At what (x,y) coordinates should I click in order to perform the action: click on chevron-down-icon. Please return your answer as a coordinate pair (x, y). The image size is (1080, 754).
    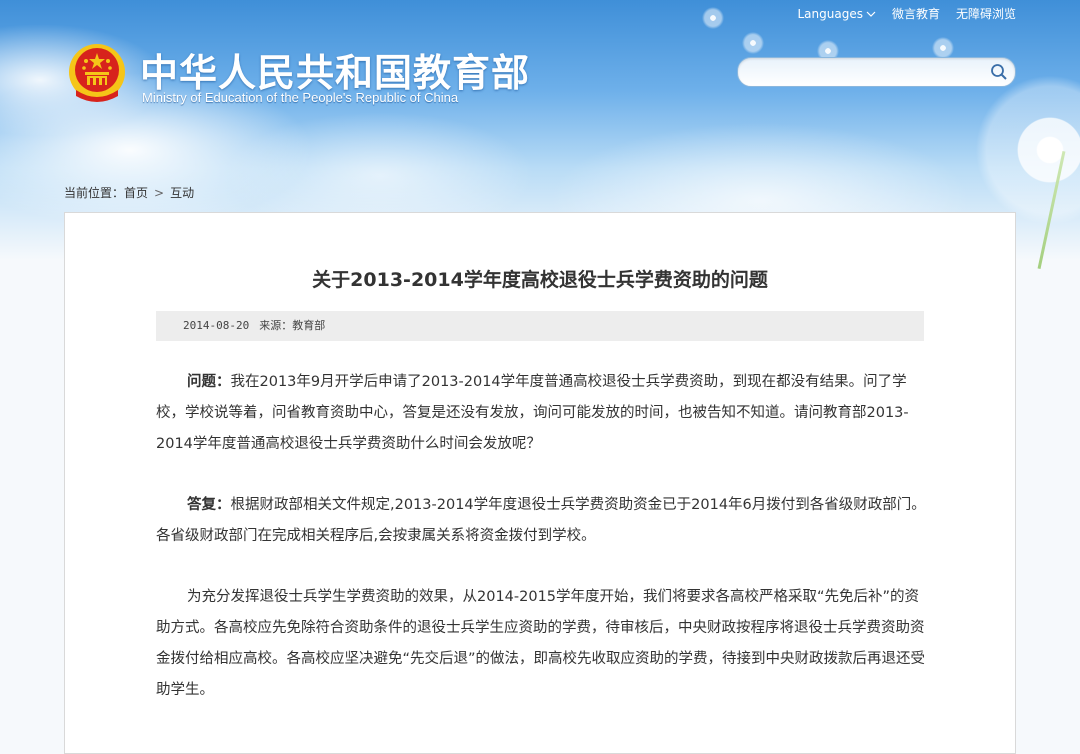
    Looking at the image, I should click on (871, 14).